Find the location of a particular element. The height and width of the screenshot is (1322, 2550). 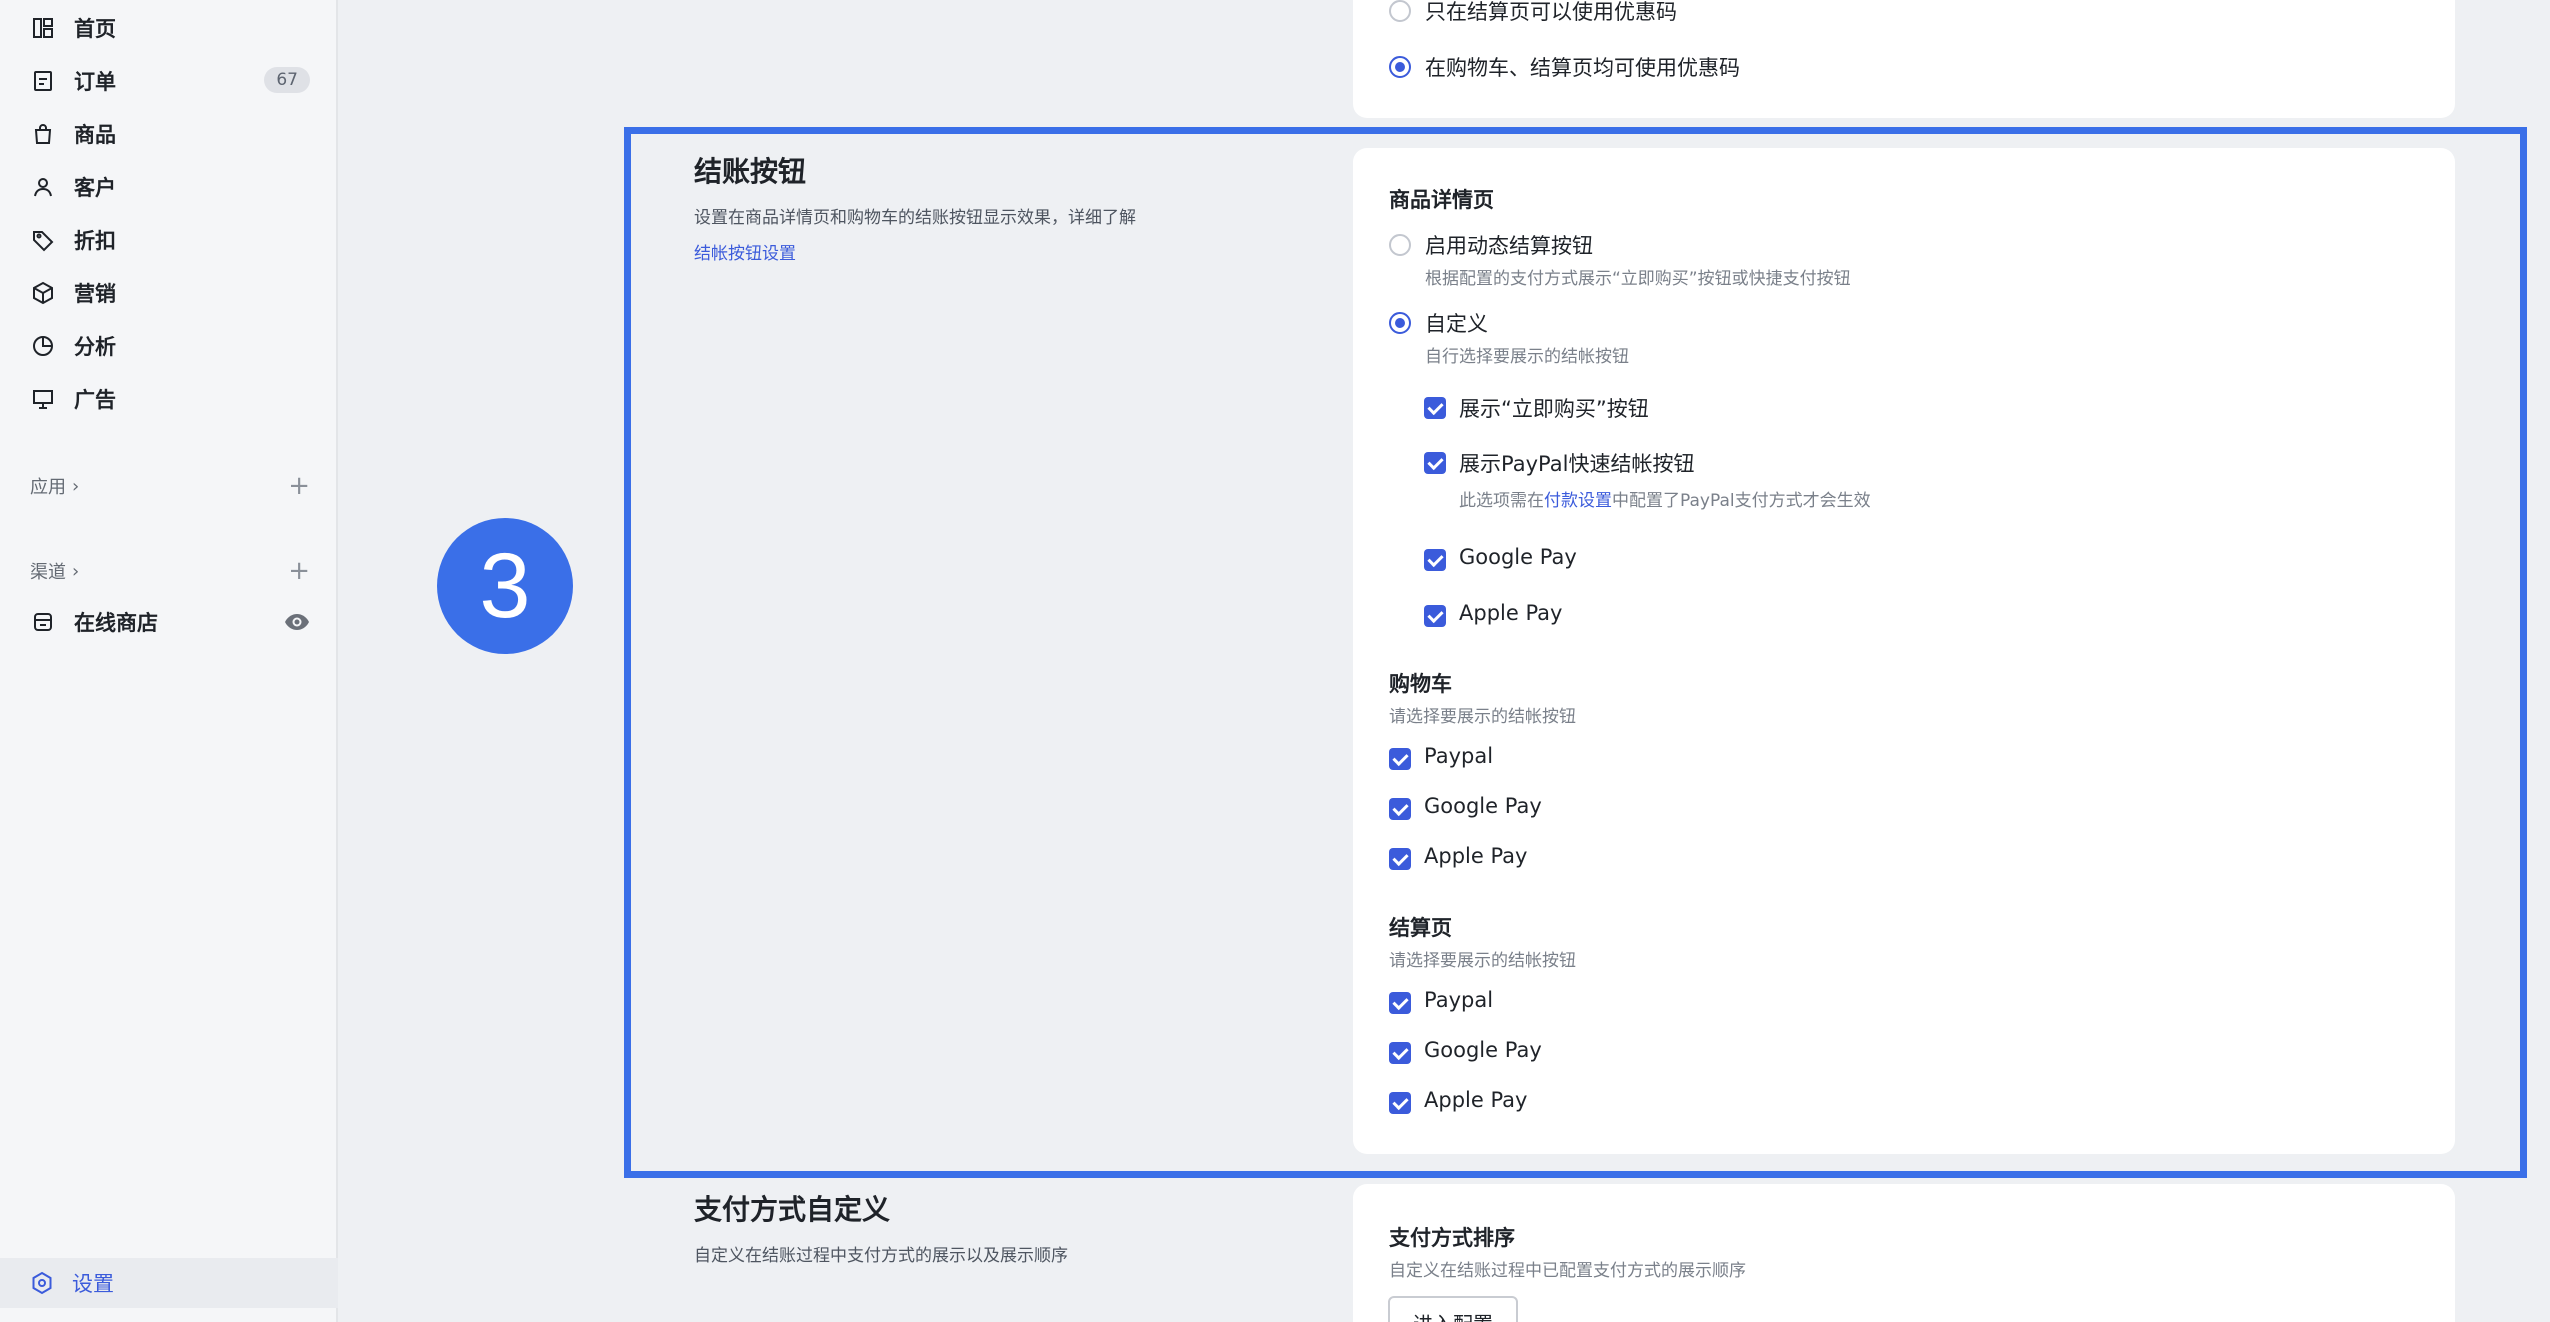

step-marker: 3 is located at coordinates (505, 586).